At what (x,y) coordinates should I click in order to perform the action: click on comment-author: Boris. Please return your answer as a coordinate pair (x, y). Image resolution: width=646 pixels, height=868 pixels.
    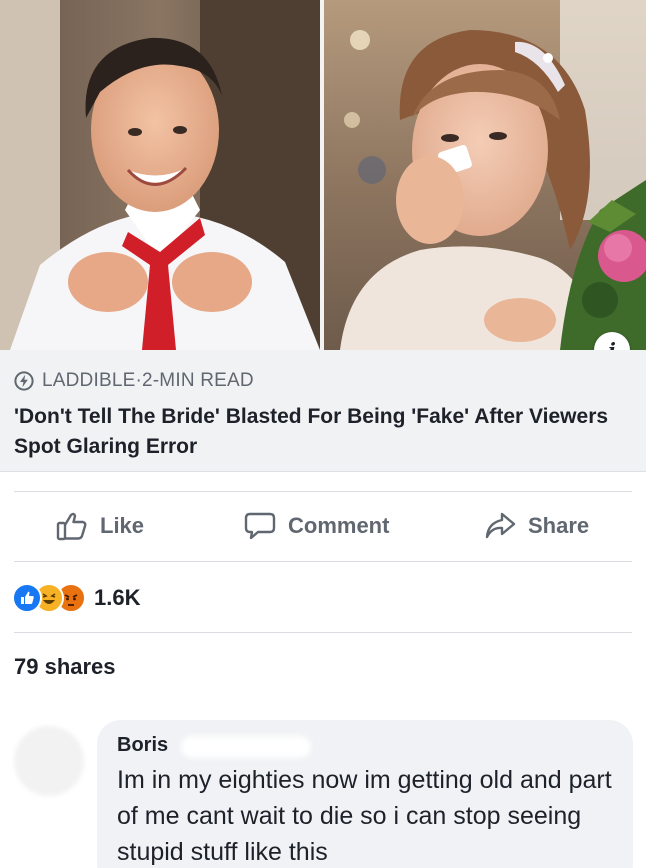
    Looking at the image, I should click on (142, 745).